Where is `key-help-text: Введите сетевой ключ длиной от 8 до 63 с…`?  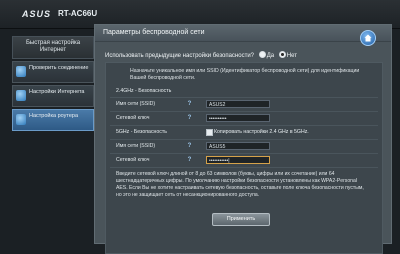 key-help-text: Введите сетевой ключ длиной от 8 до 63 с… is located at coordinates (240, 184).